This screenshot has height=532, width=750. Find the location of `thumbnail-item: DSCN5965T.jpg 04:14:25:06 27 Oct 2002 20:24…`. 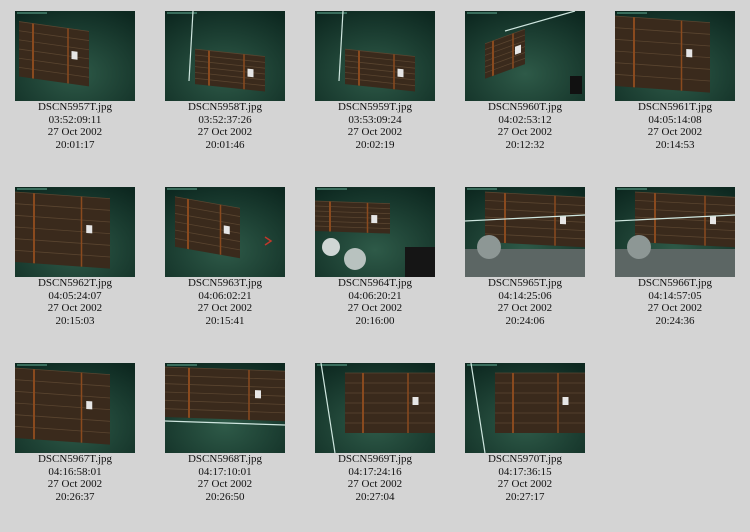

thumbnail-item: DSCN5965T.jpg 04:14:25:06 27 Oct 2002 20:24… is located at coordinates (525, 251).